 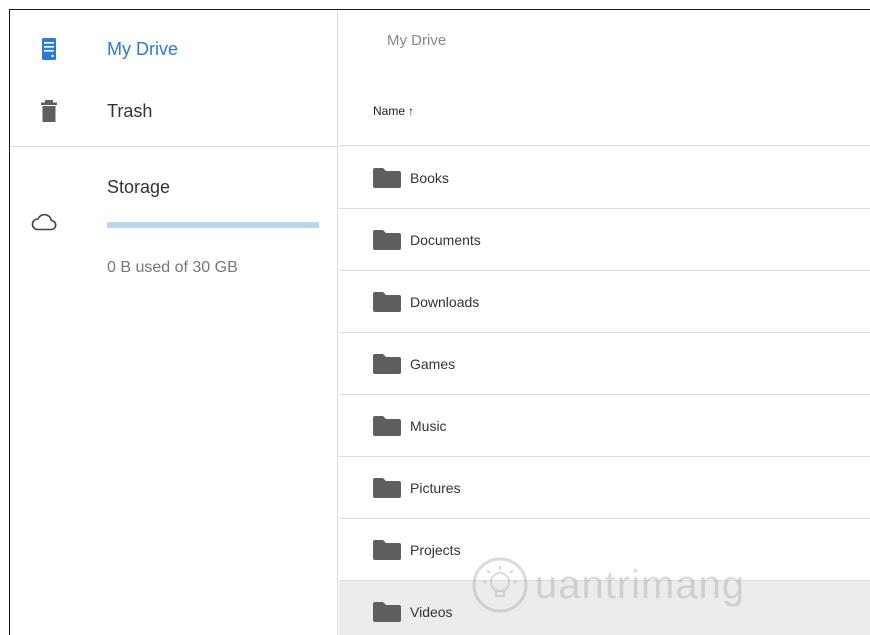 What do you see at coordinates (604, 550) in the screenshot?
I see `file-row-projects: Projects` at bounding box center [604, 550].